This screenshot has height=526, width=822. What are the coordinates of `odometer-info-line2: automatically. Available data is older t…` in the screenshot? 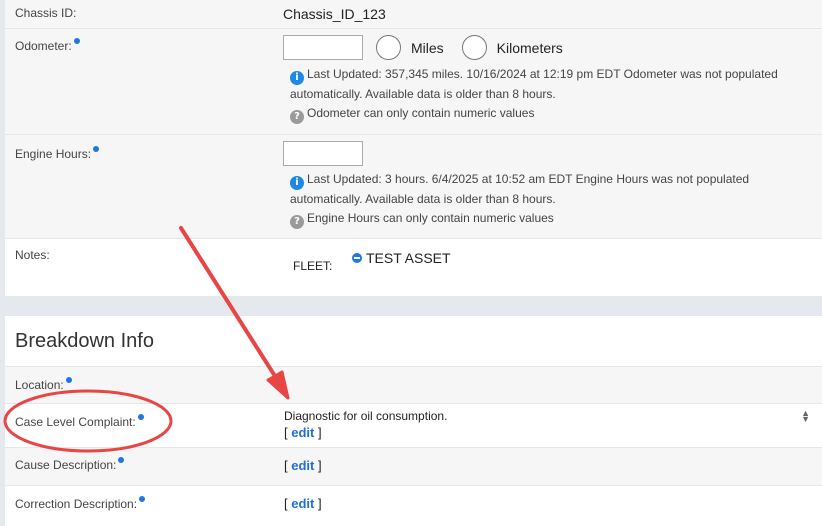 It's located at (423, 94).